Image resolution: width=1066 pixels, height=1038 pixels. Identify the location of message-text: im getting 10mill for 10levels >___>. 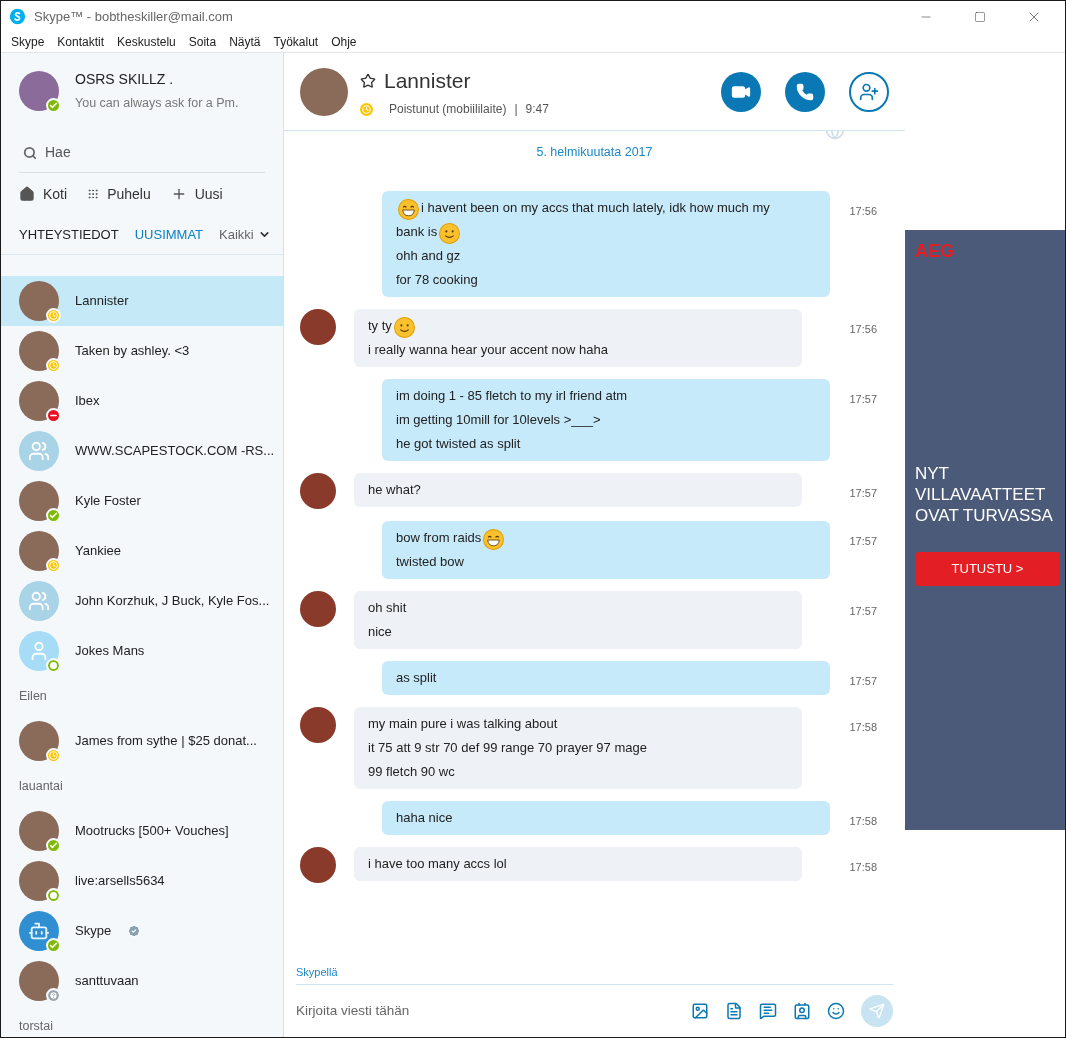
(498, 420).